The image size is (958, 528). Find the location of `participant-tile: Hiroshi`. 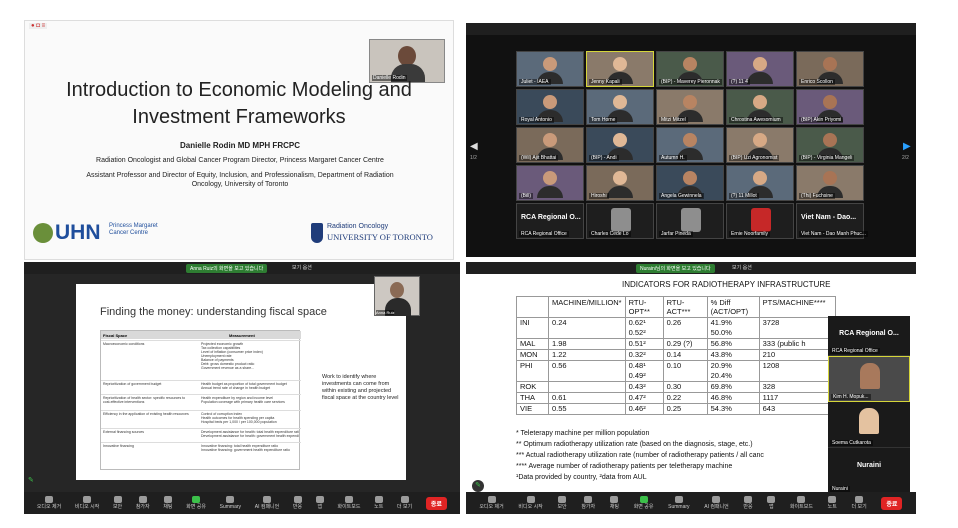

participant-tile: Hiroshi is located at coordinates (620, 183).